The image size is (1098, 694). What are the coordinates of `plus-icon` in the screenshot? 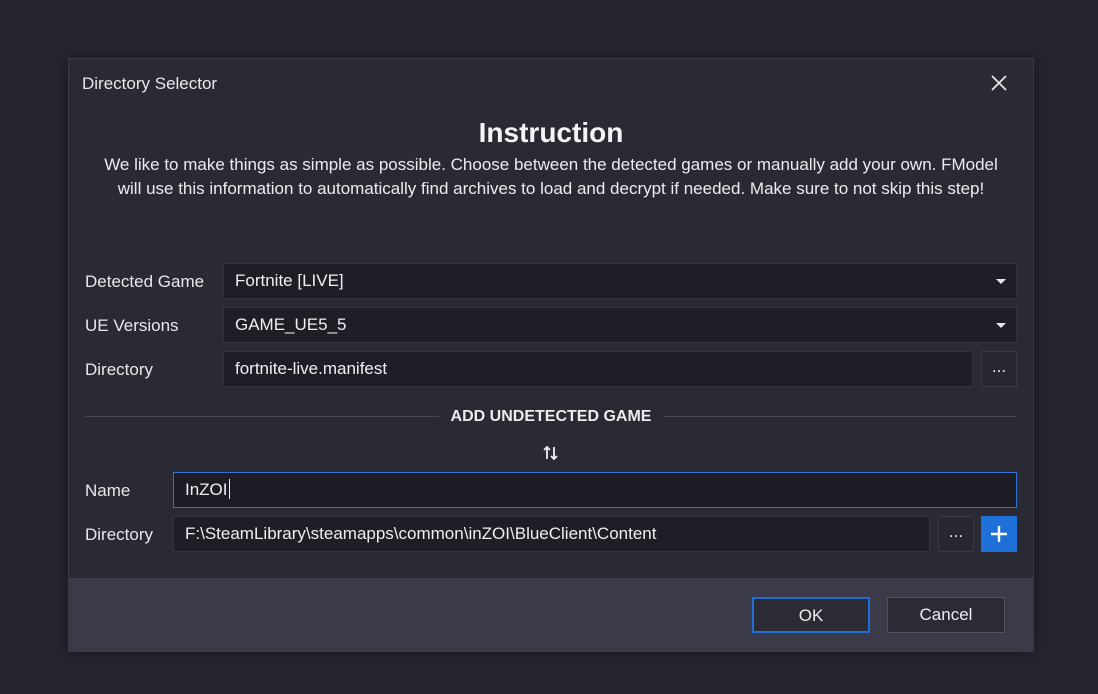 It's located at (999, 534).